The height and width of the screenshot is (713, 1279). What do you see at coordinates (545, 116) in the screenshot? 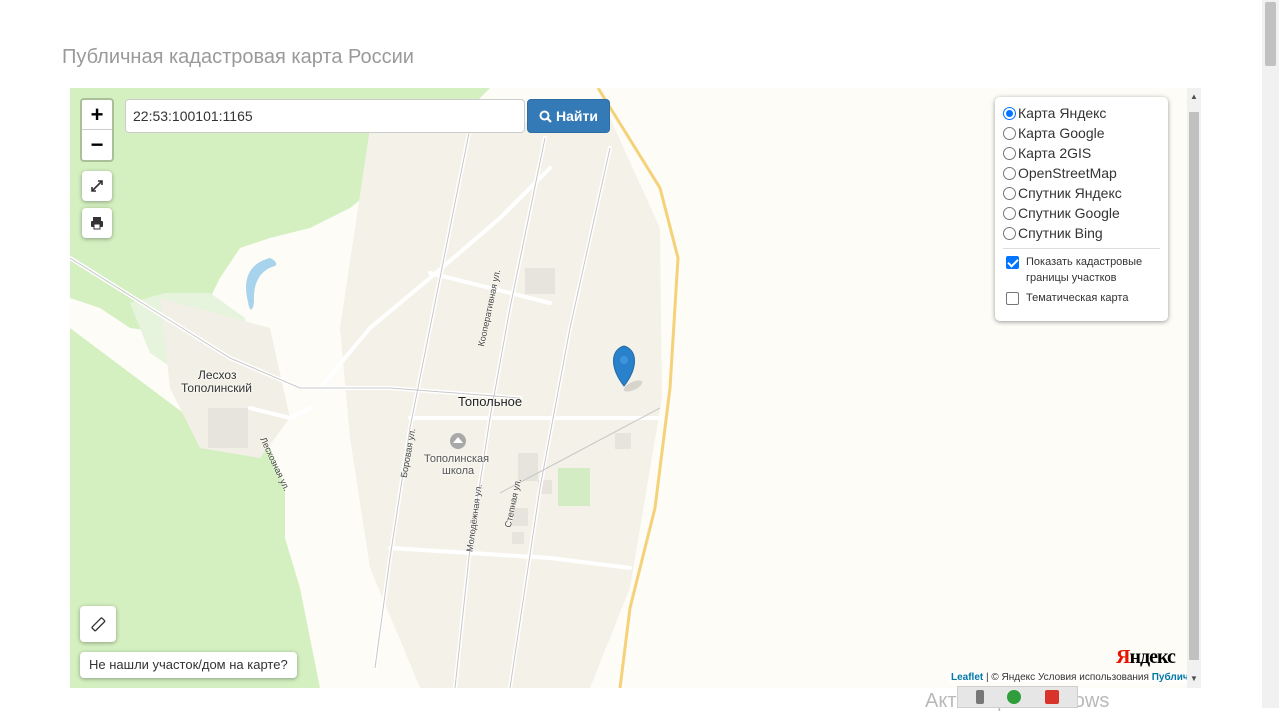
I see `search-icon` at bounding box center [545, 116].